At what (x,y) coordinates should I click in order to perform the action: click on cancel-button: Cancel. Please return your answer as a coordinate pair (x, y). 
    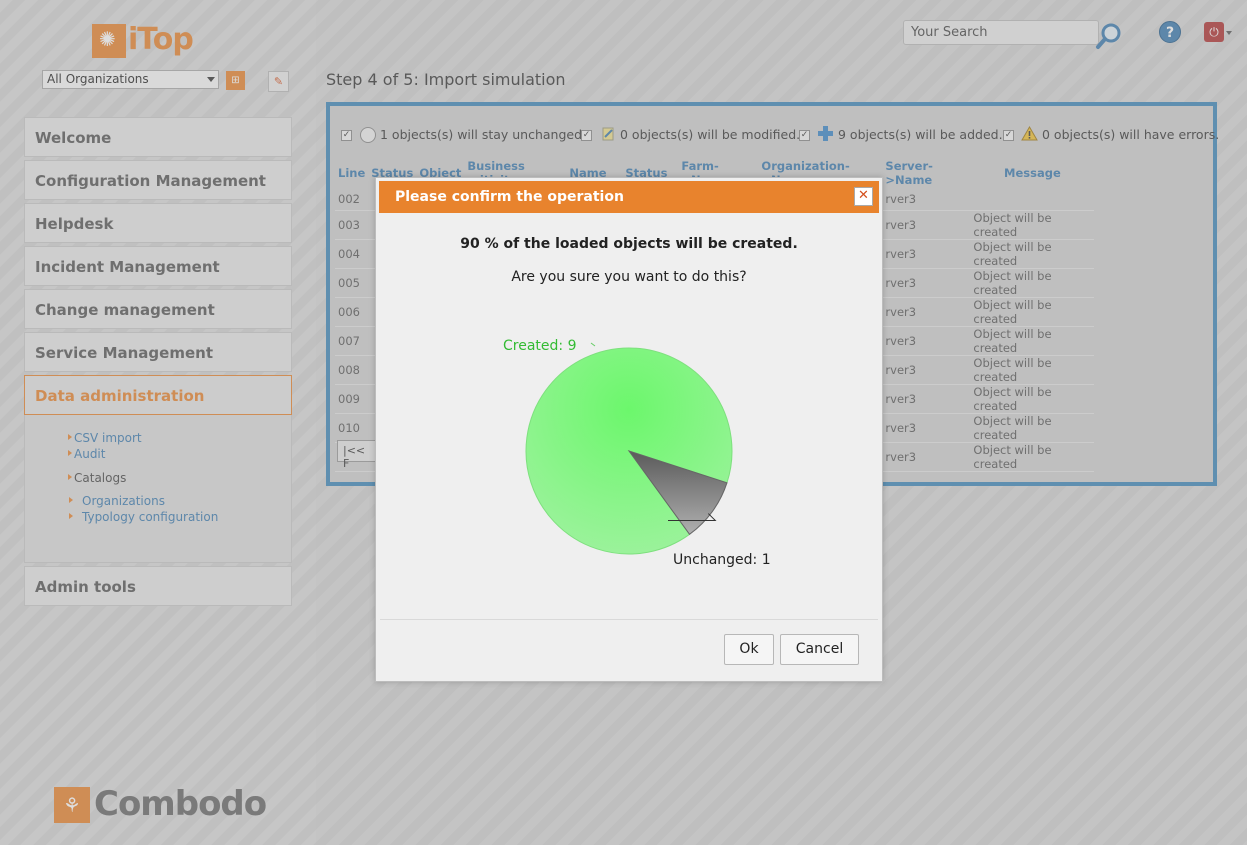
    Looking at the image, I should click on (819, 649).